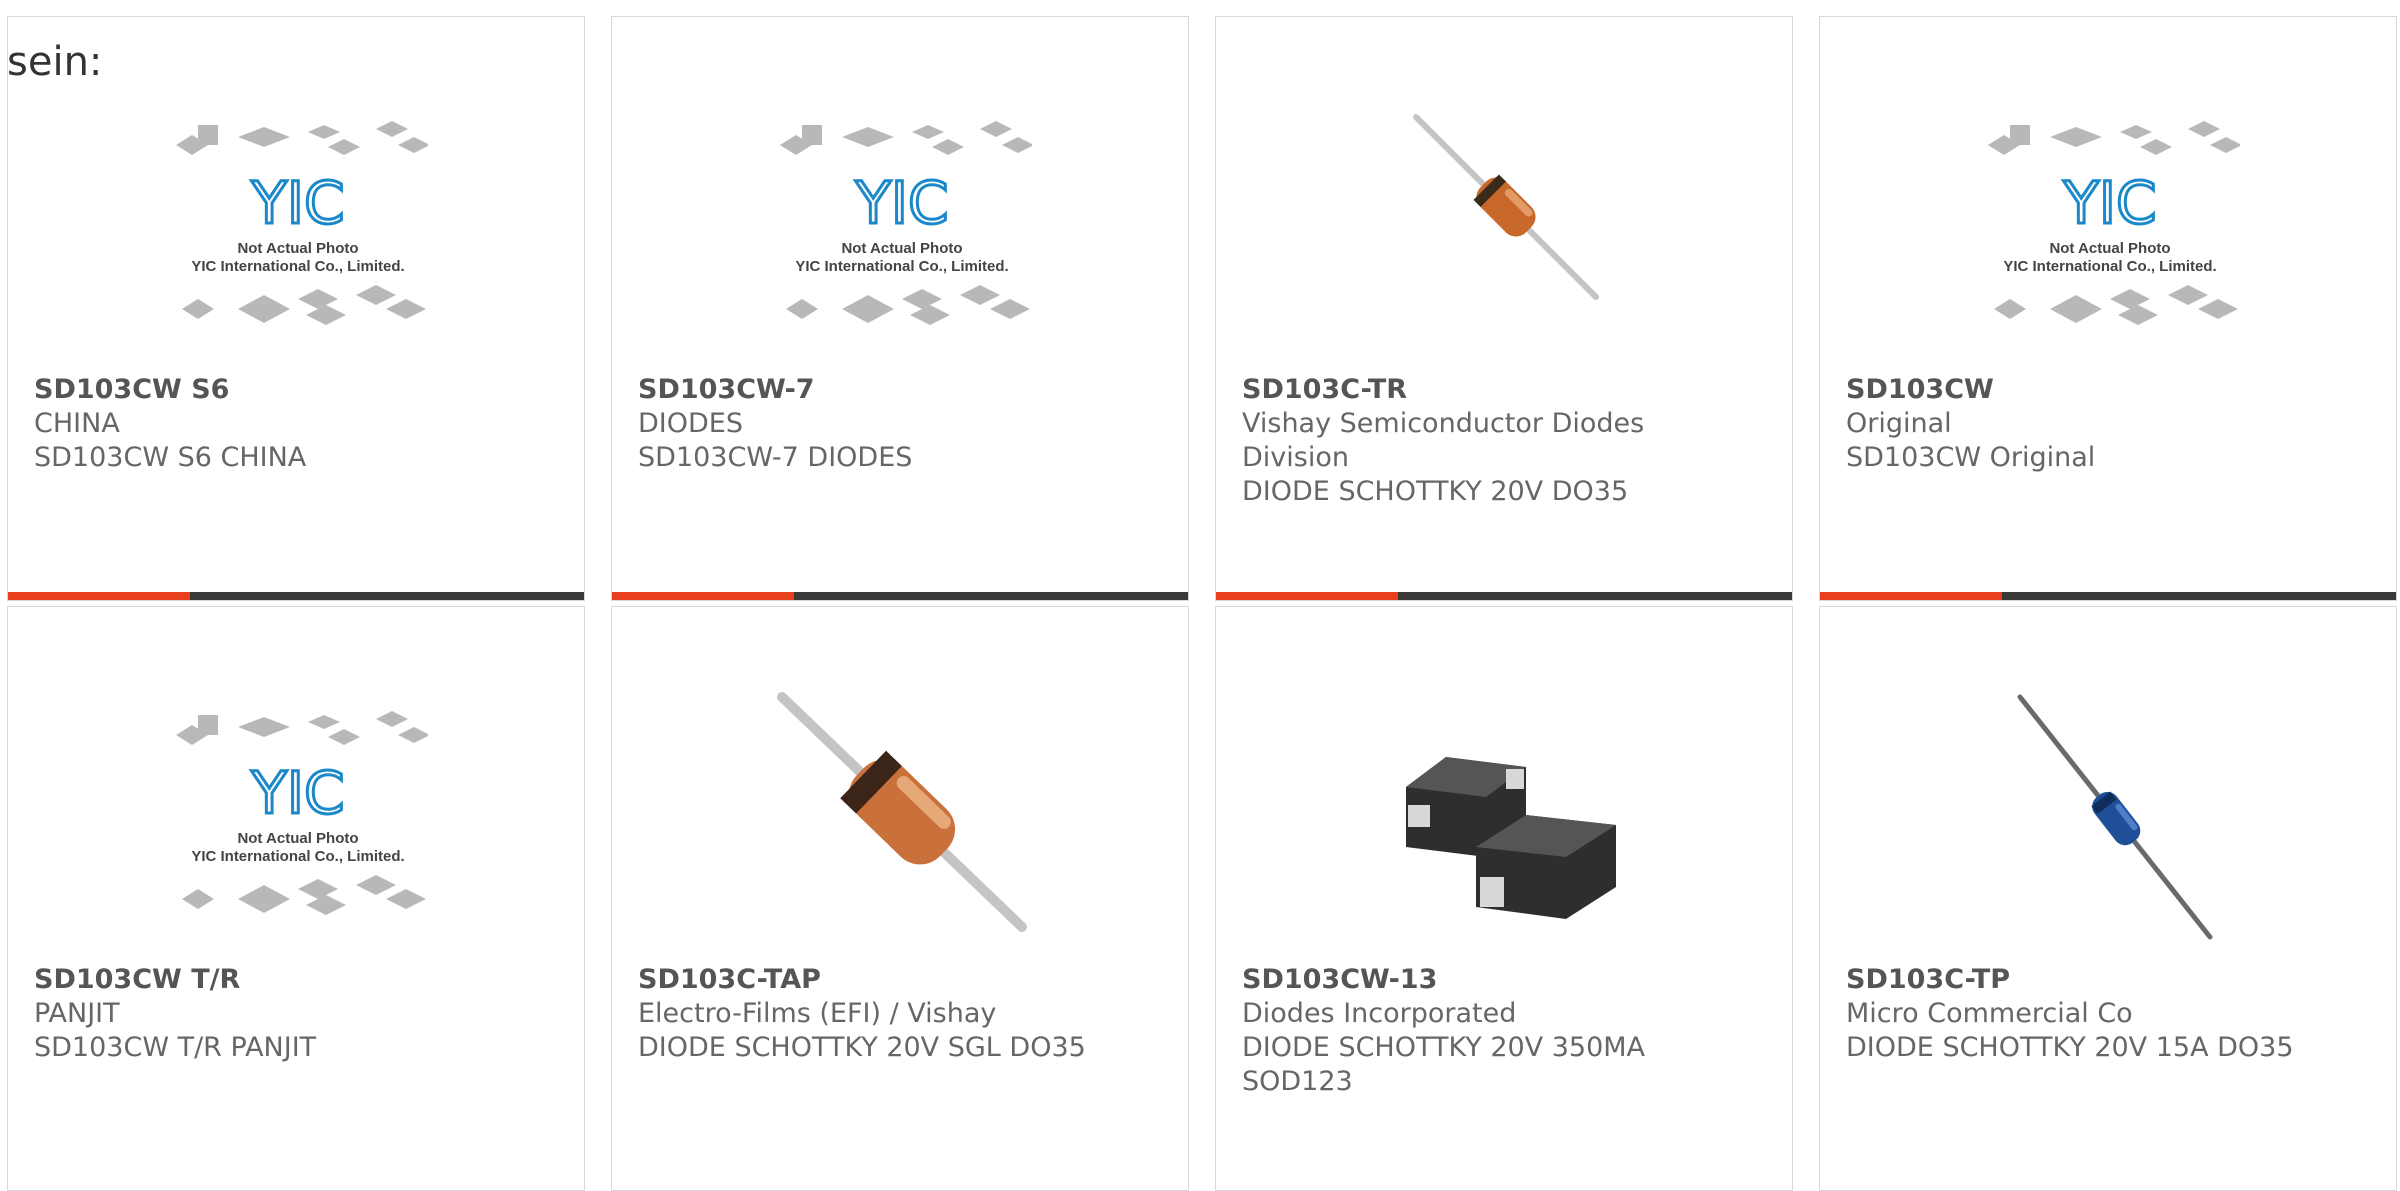  What do you see at coordinates (77, 1013) in the screenshot?
I see `manufacturer: PANJIT` at bounding box center [77, 1013].